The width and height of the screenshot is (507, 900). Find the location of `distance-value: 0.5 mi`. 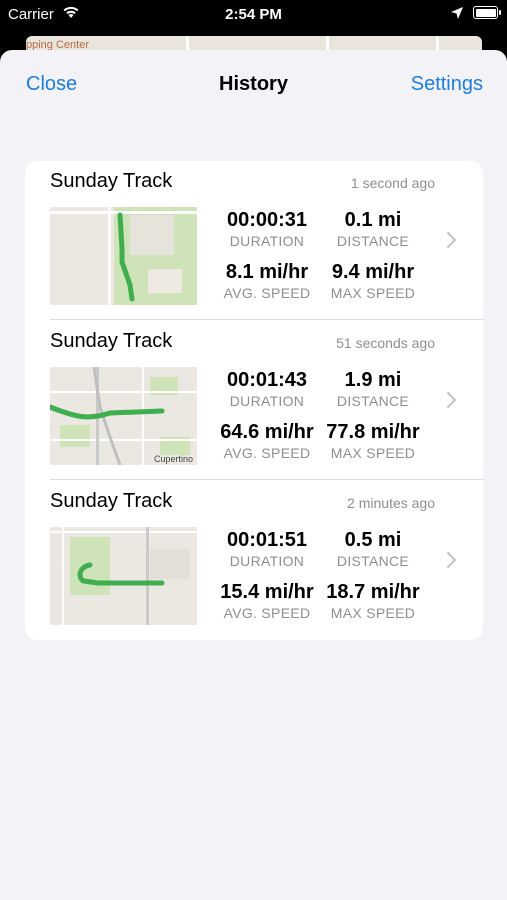

distance-value: 0.5 mi is located at coordinates (373, 540).